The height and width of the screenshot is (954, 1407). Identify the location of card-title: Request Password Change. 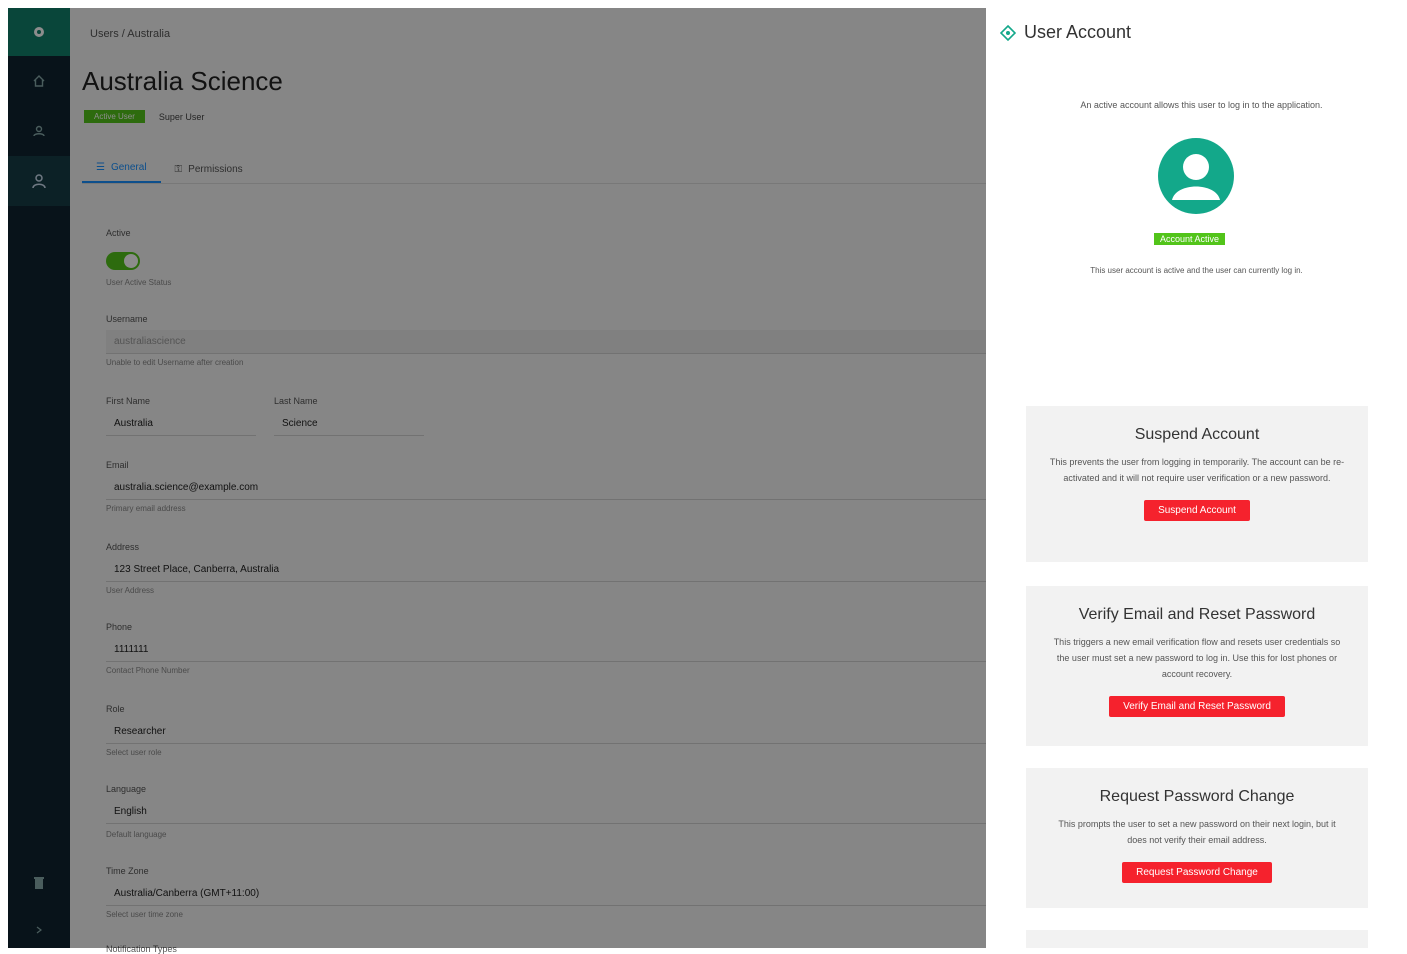
(1197, 796).